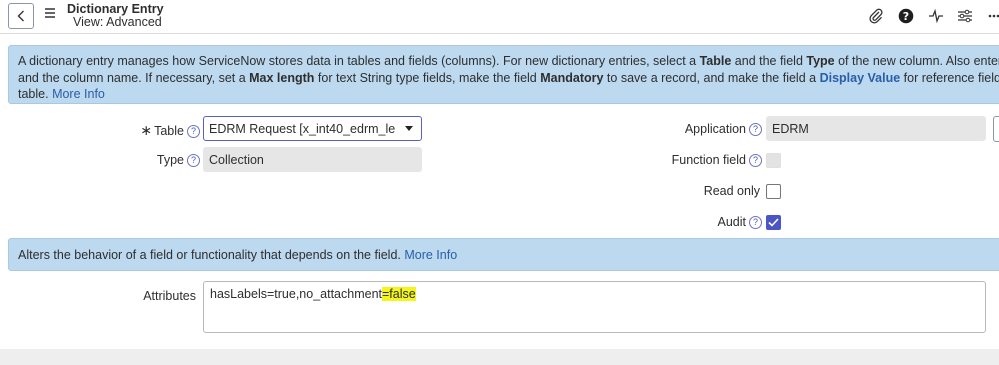  I want to click on application-label-row: Application?, so click(701, 129).